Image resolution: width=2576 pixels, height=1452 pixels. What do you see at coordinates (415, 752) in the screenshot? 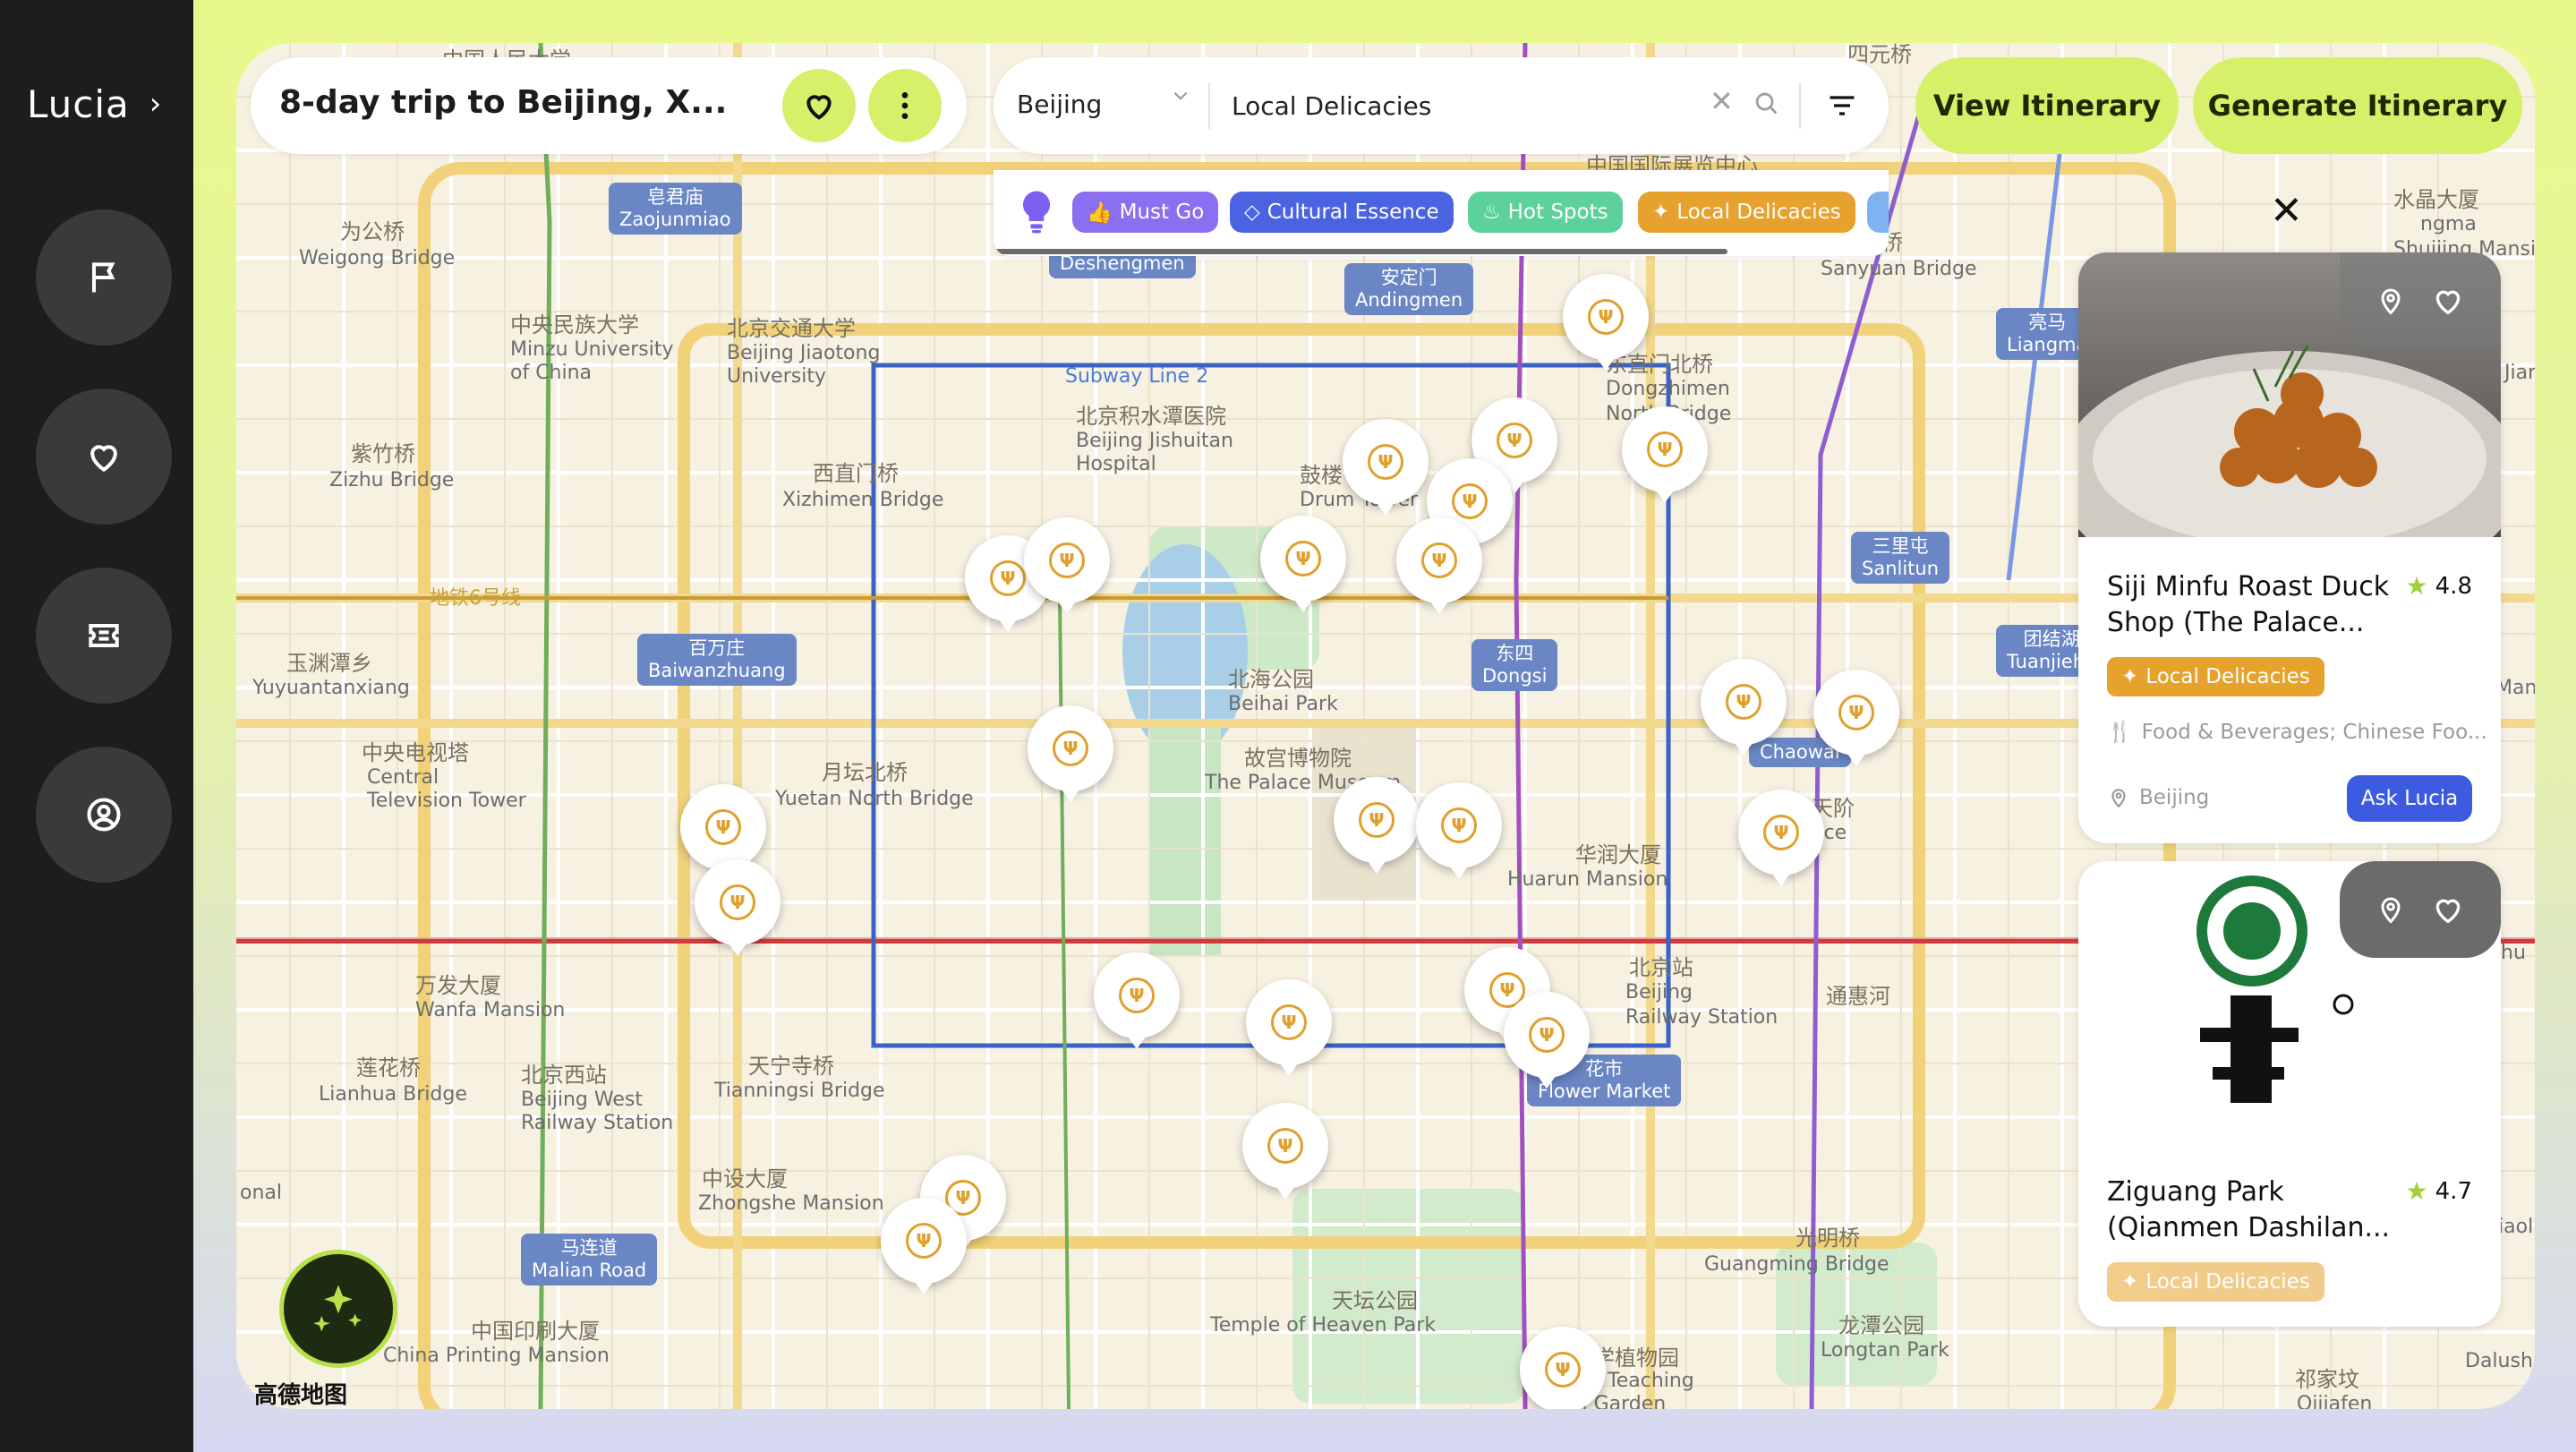
I see `map-label: 中央电视塔` at bounding box center [415, 752].